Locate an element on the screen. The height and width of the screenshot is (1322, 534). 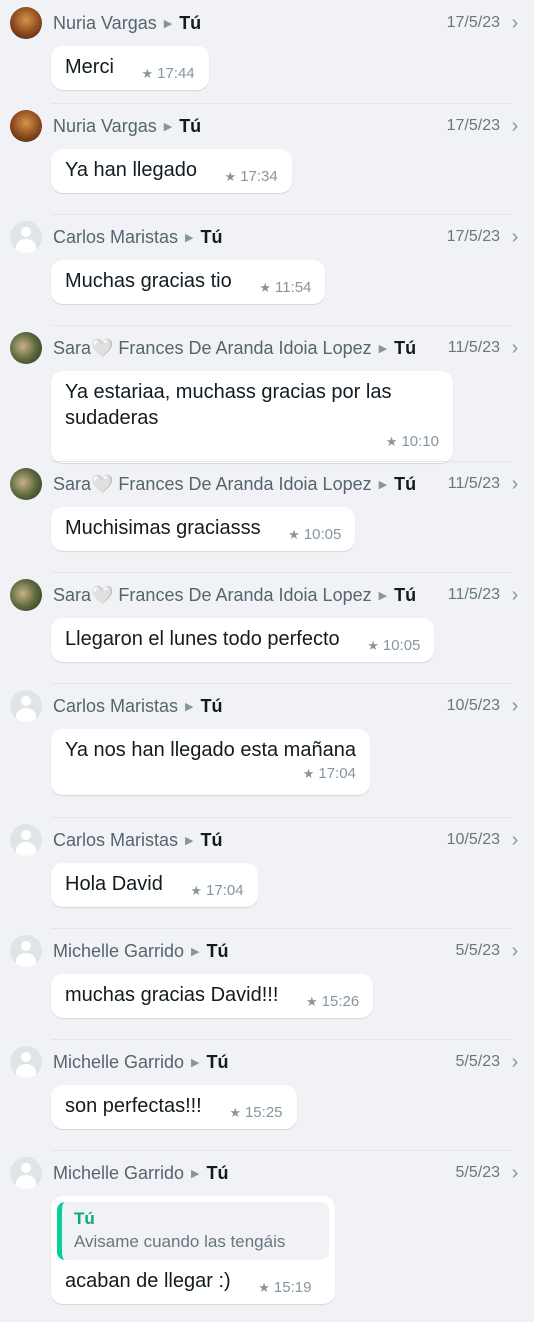
message-bubble: Merci ★ 17:44 is located at coordinates (130, 68).